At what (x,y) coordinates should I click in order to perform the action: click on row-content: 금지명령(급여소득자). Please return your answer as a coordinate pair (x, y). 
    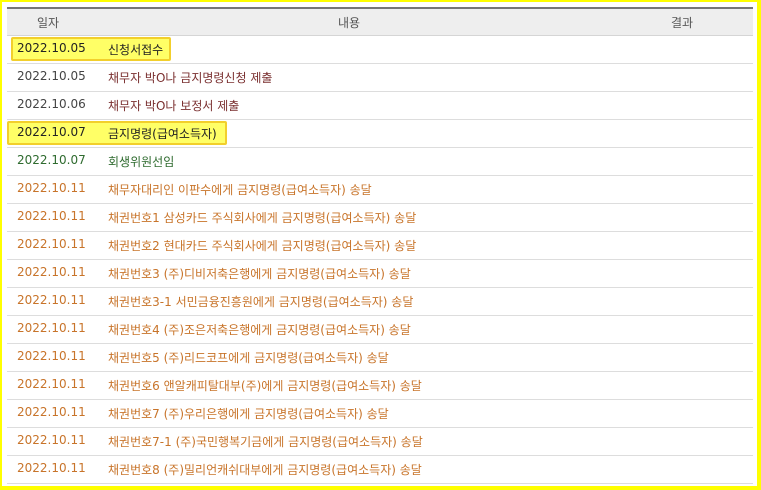
    Looking at the image, I should click on (162, 134).